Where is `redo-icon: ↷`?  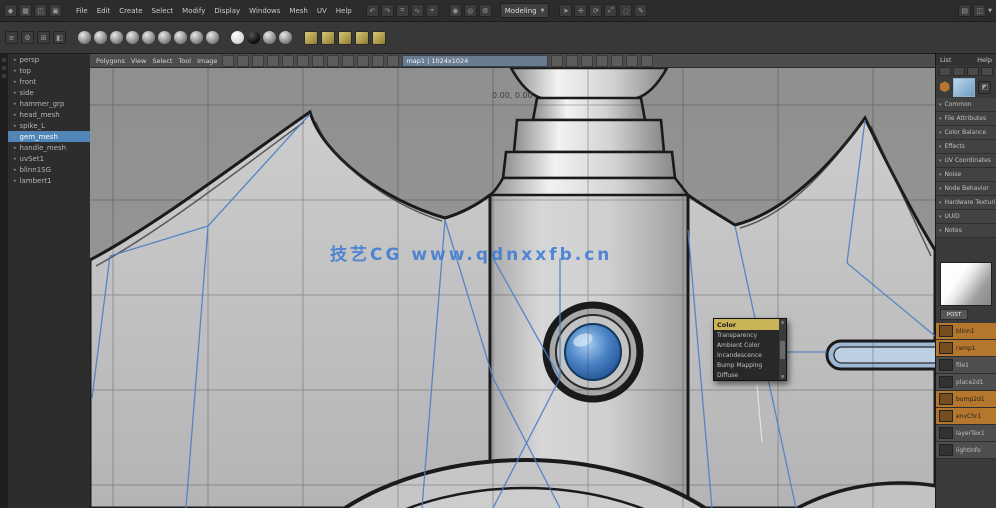
redo-icon: ↷ is located at coordinates (387, 10).